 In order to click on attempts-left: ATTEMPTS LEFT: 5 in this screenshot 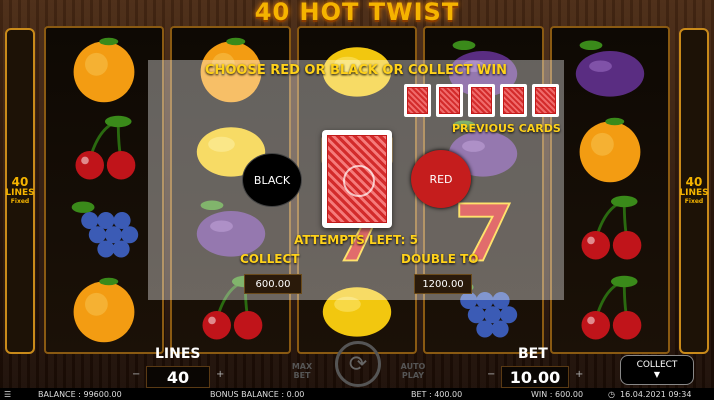, I will do `click(356, 240)`.